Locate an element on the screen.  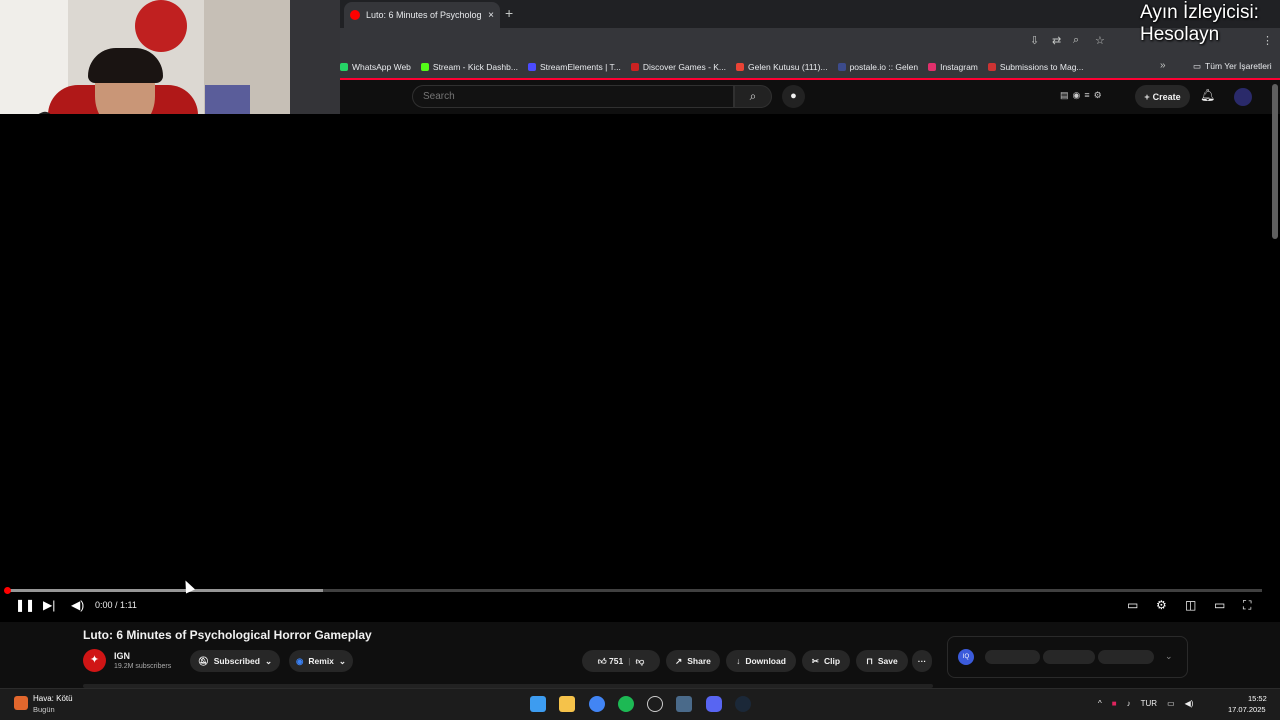
tab-close-icon: × is located at coordinates (491, 15).